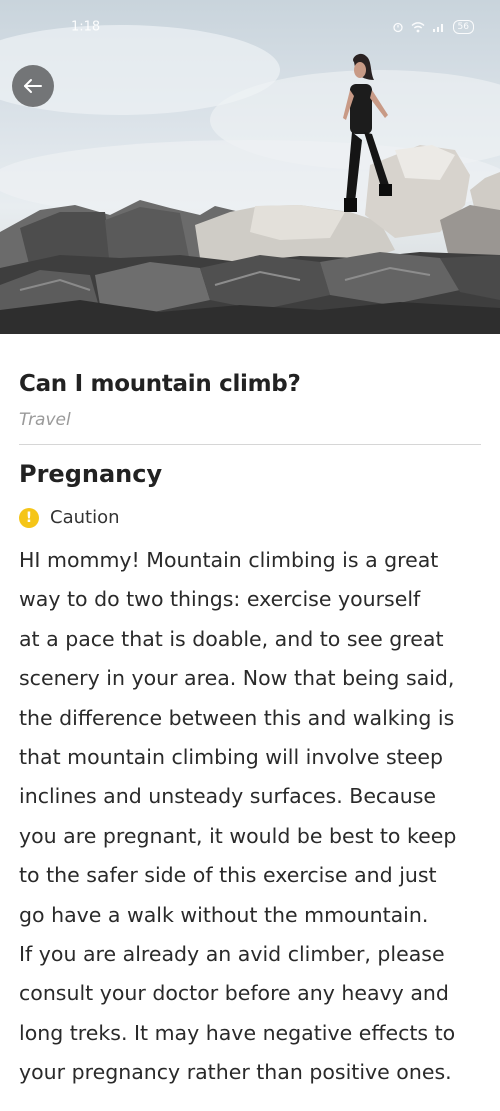  I want to click on back-arrow-icon, so click(33, 86).